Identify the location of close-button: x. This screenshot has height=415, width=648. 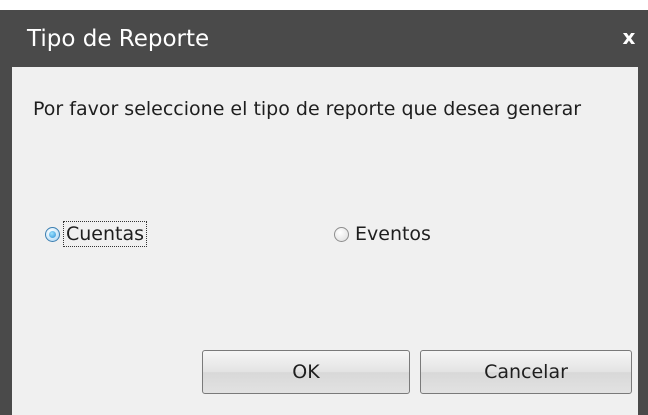
(629, 37).